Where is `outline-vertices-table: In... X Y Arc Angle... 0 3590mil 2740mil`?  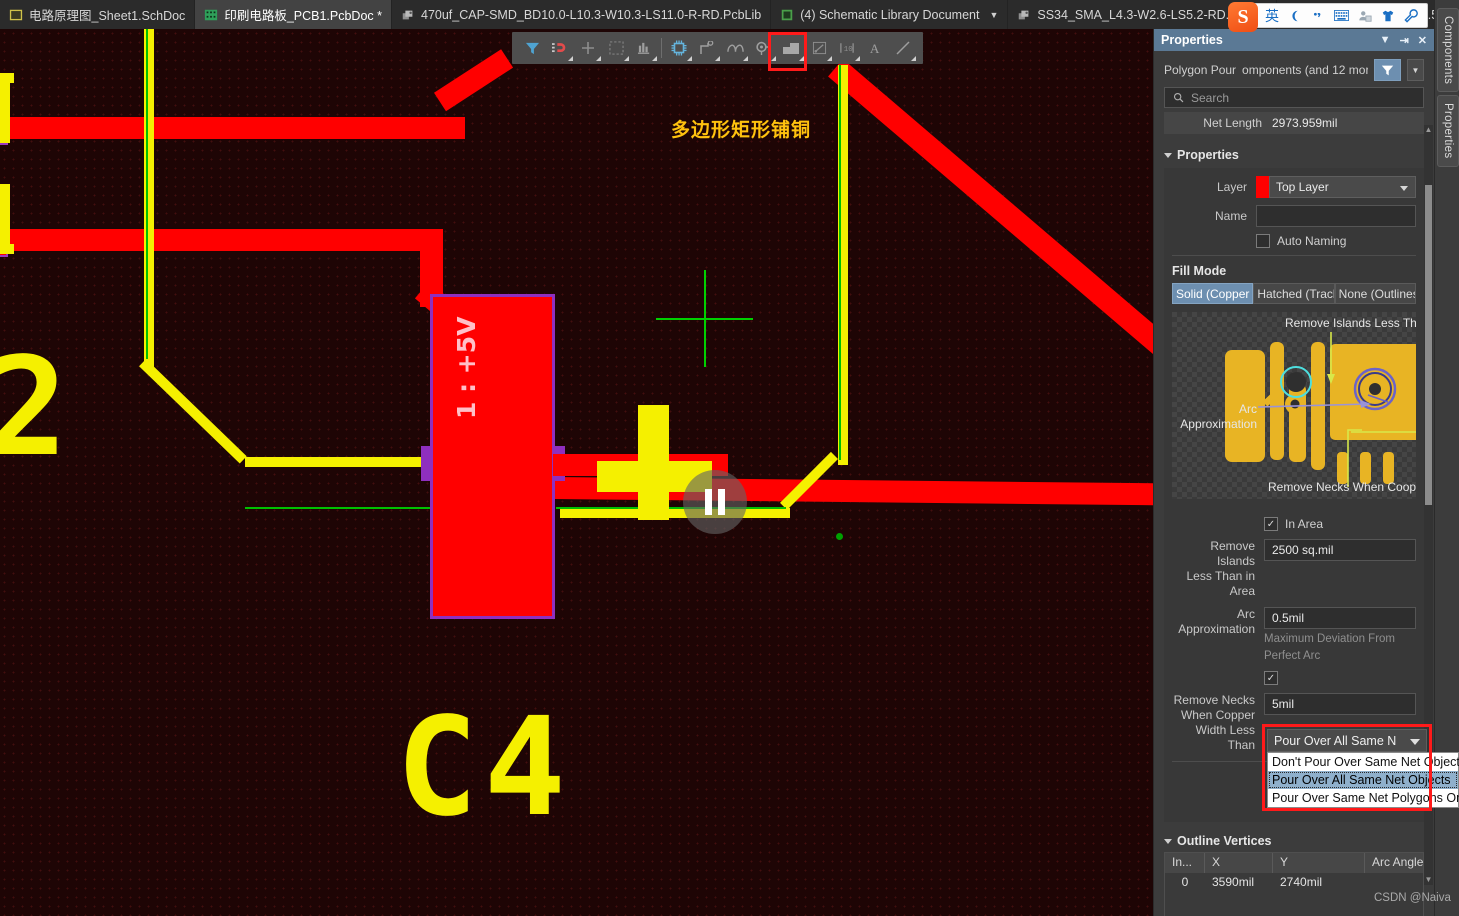
outline-vertices-table: In... X Y Arc Angle... 0 3590mil 2740mil is located at coordinates (1294, 884).